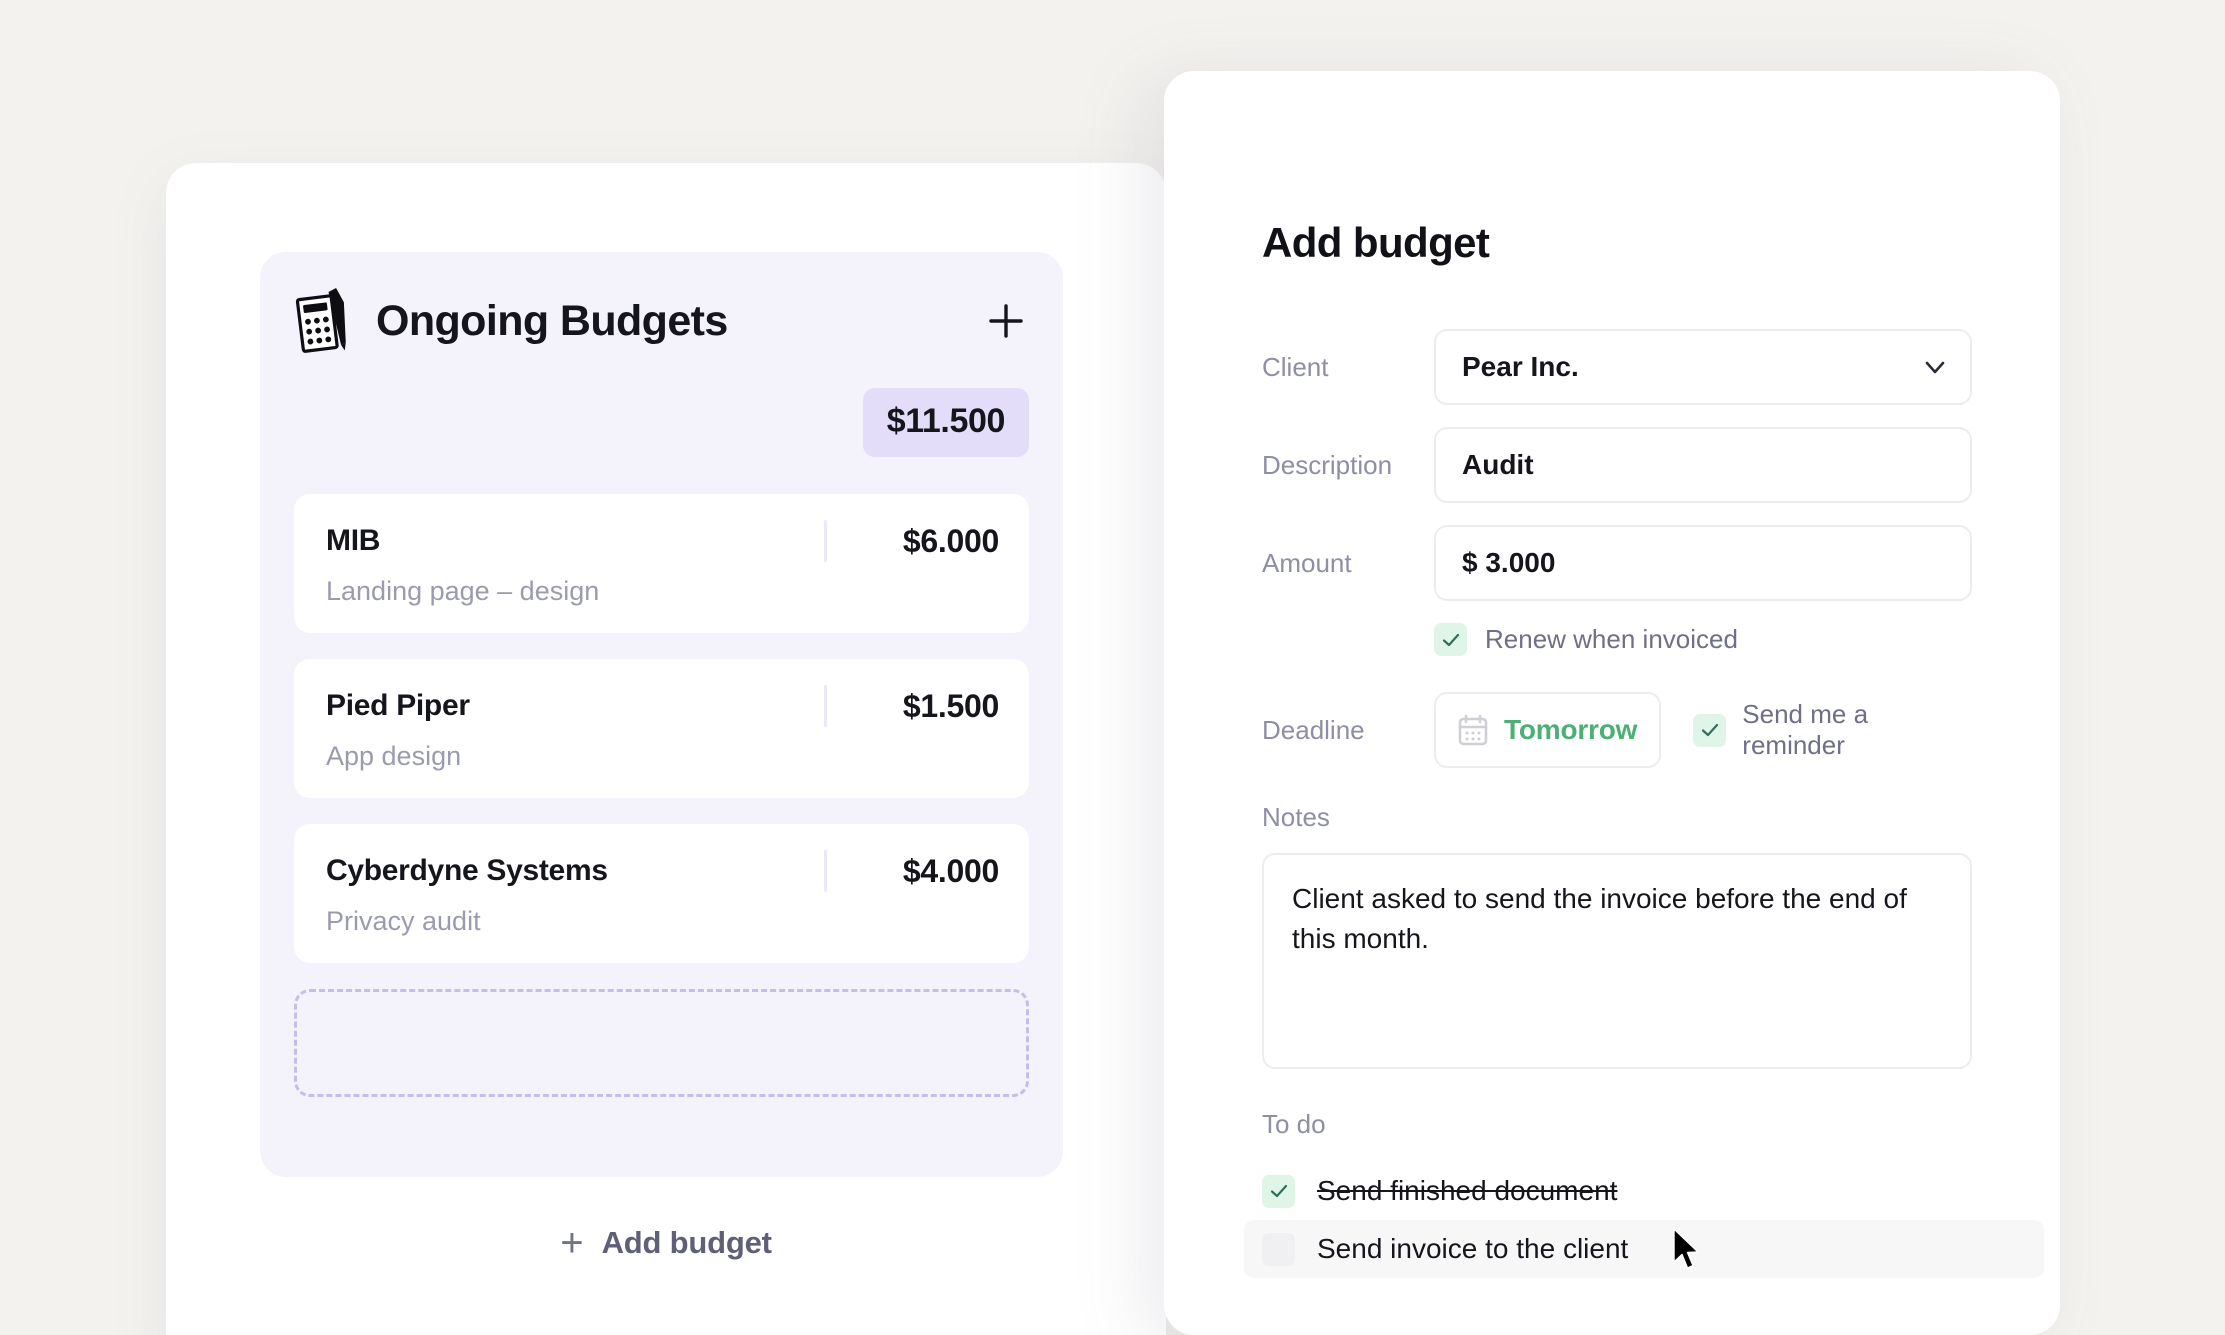 The height and width of the screenshot is (1335, 2225). I want to click on table-row: Pied Piper $1.500 App design, so click(661, 728).